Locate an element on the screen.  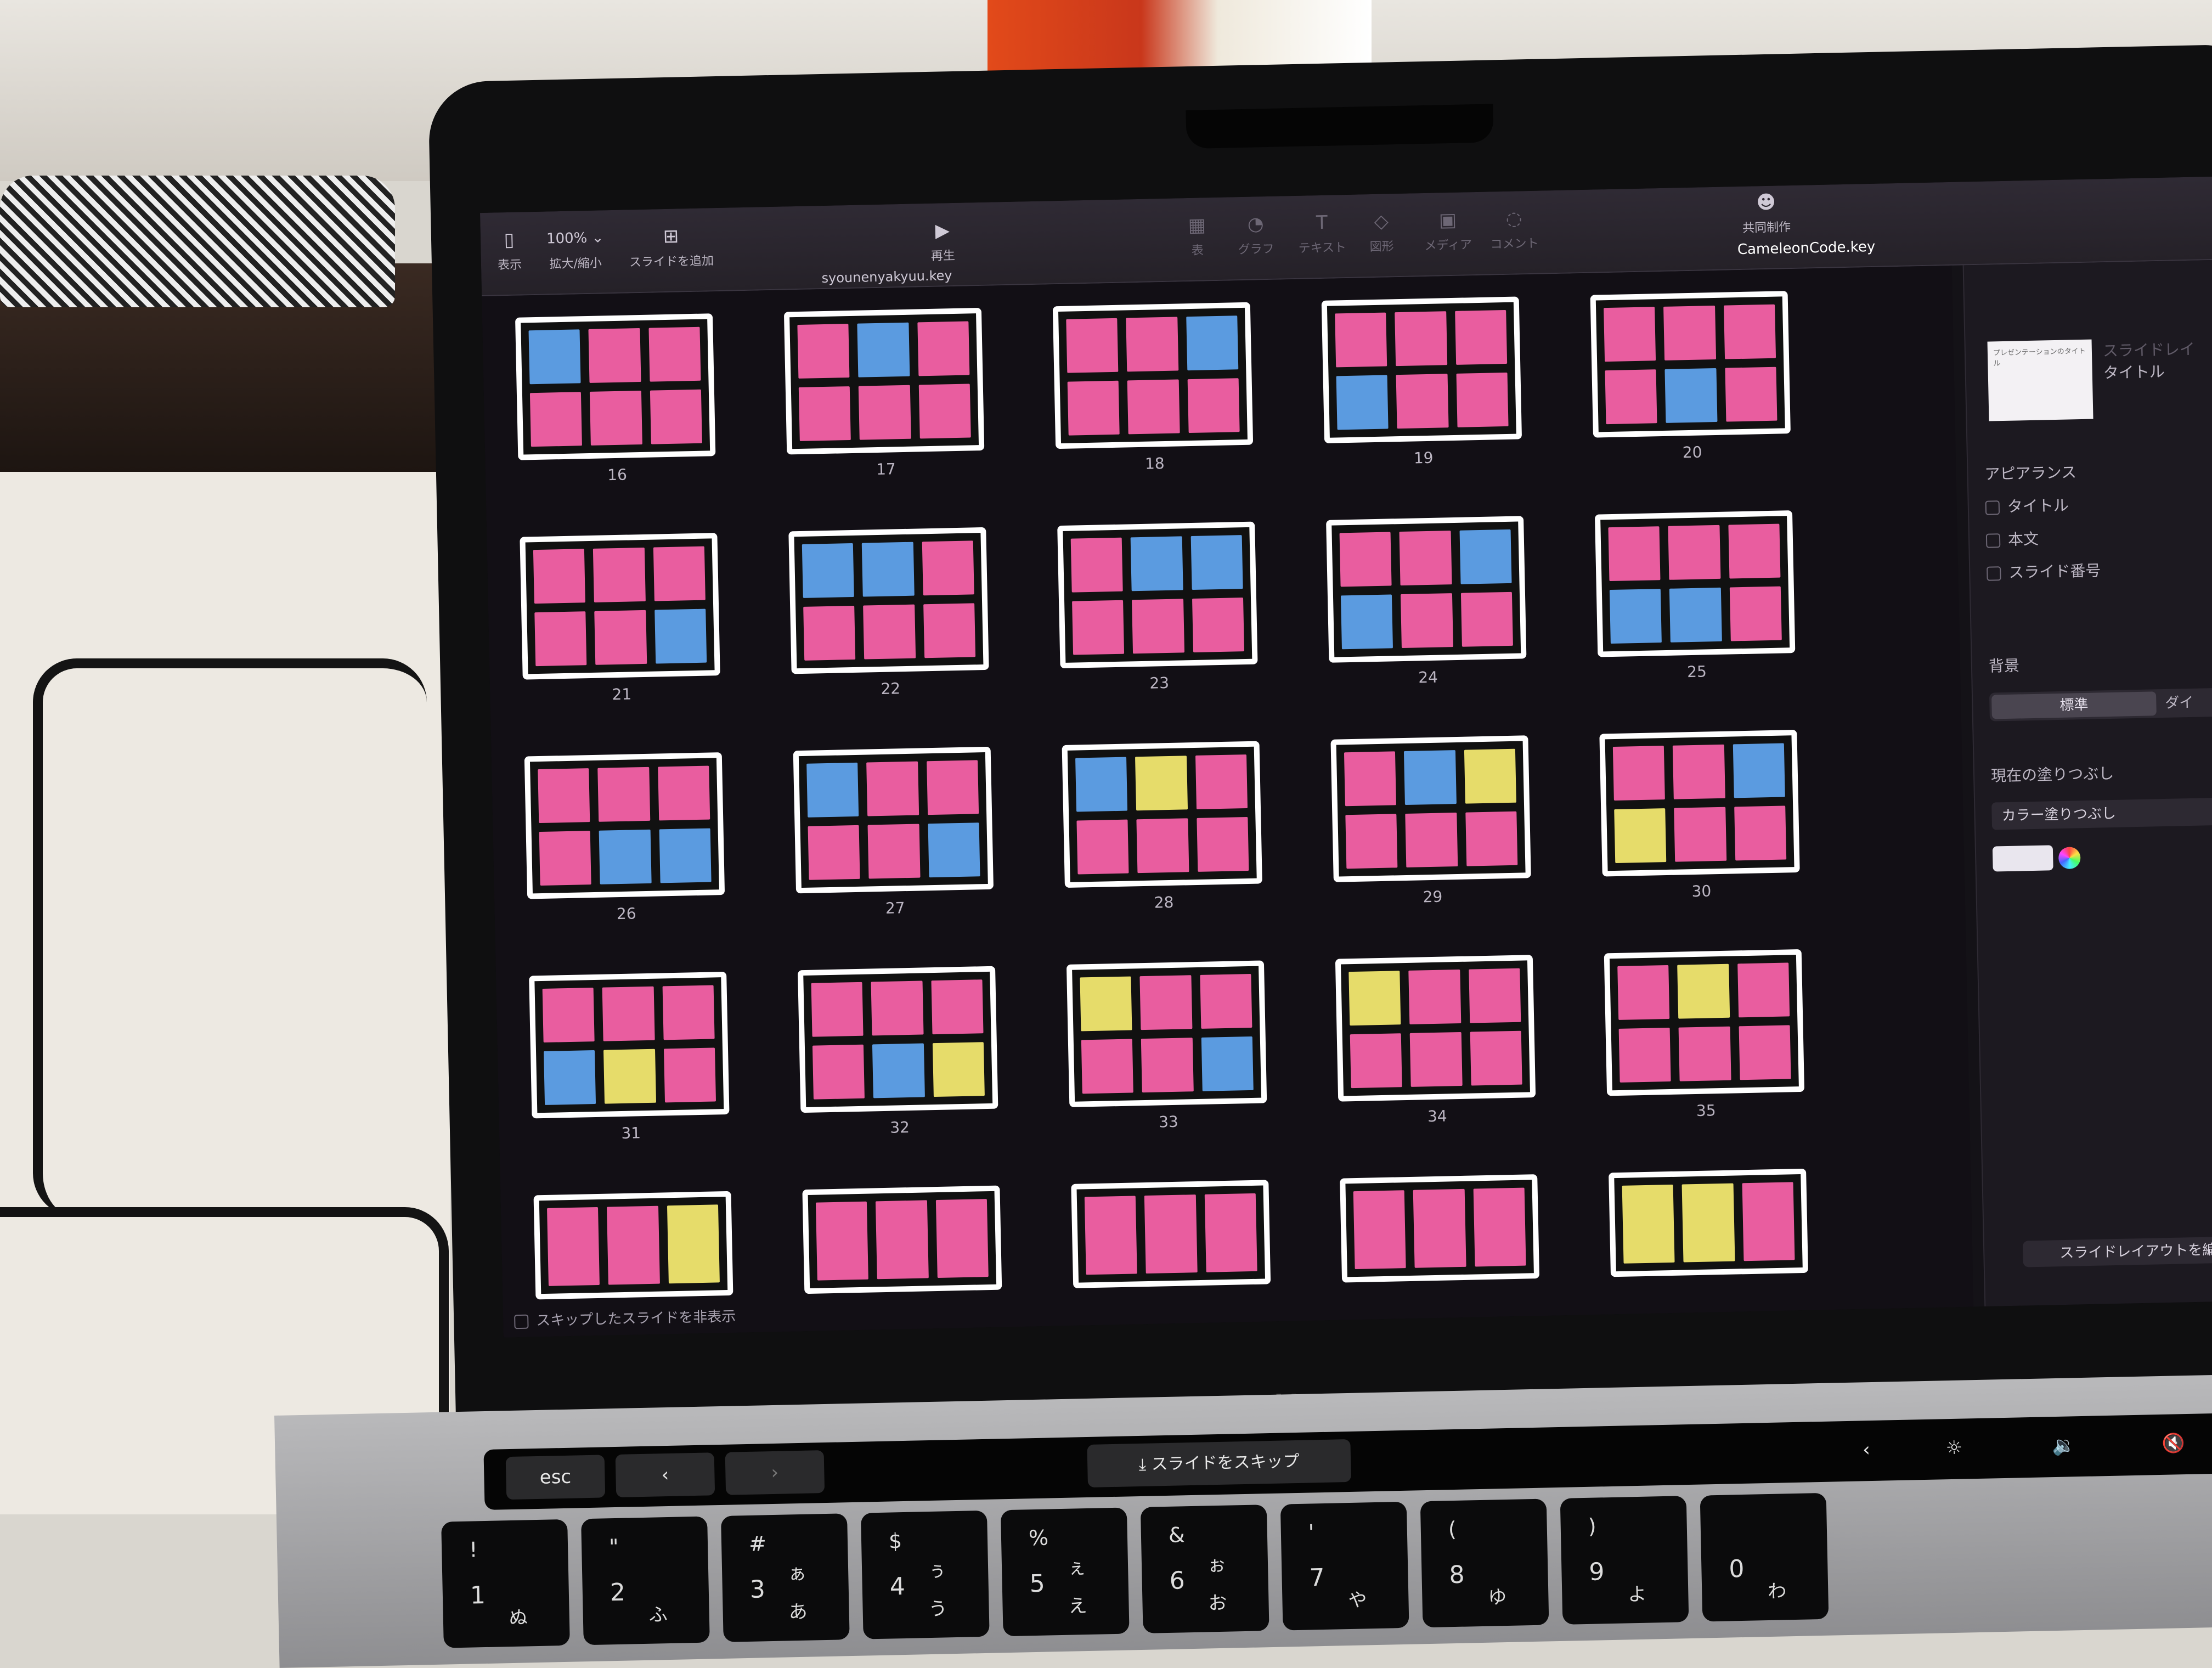
key-6: & 6 ぉお is located at coordinates (1204, 1568).